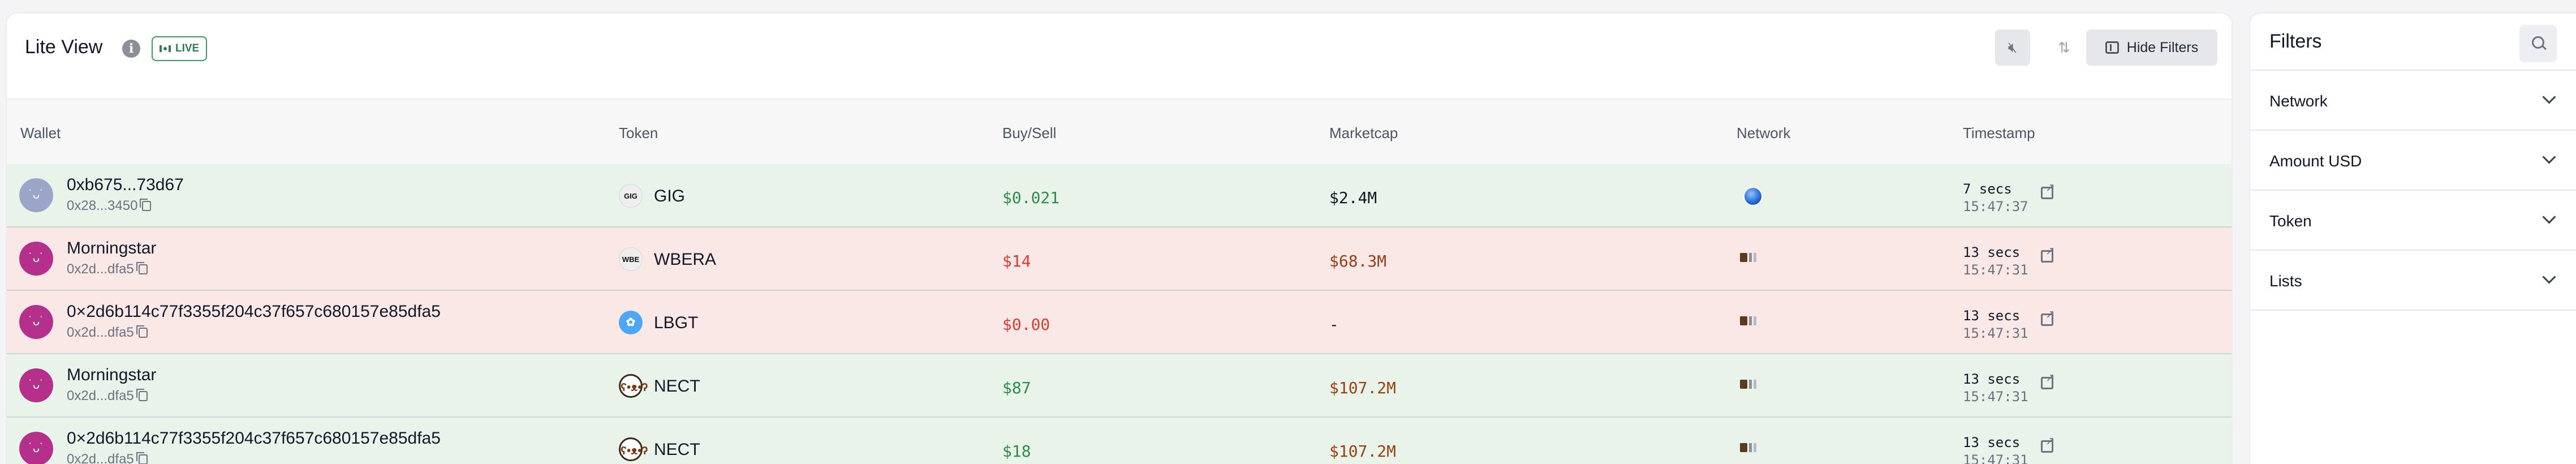  Describe the element at coordinates (631, 322) in the screenshot. I see `token-lbgt-icon: ✿` at that location.